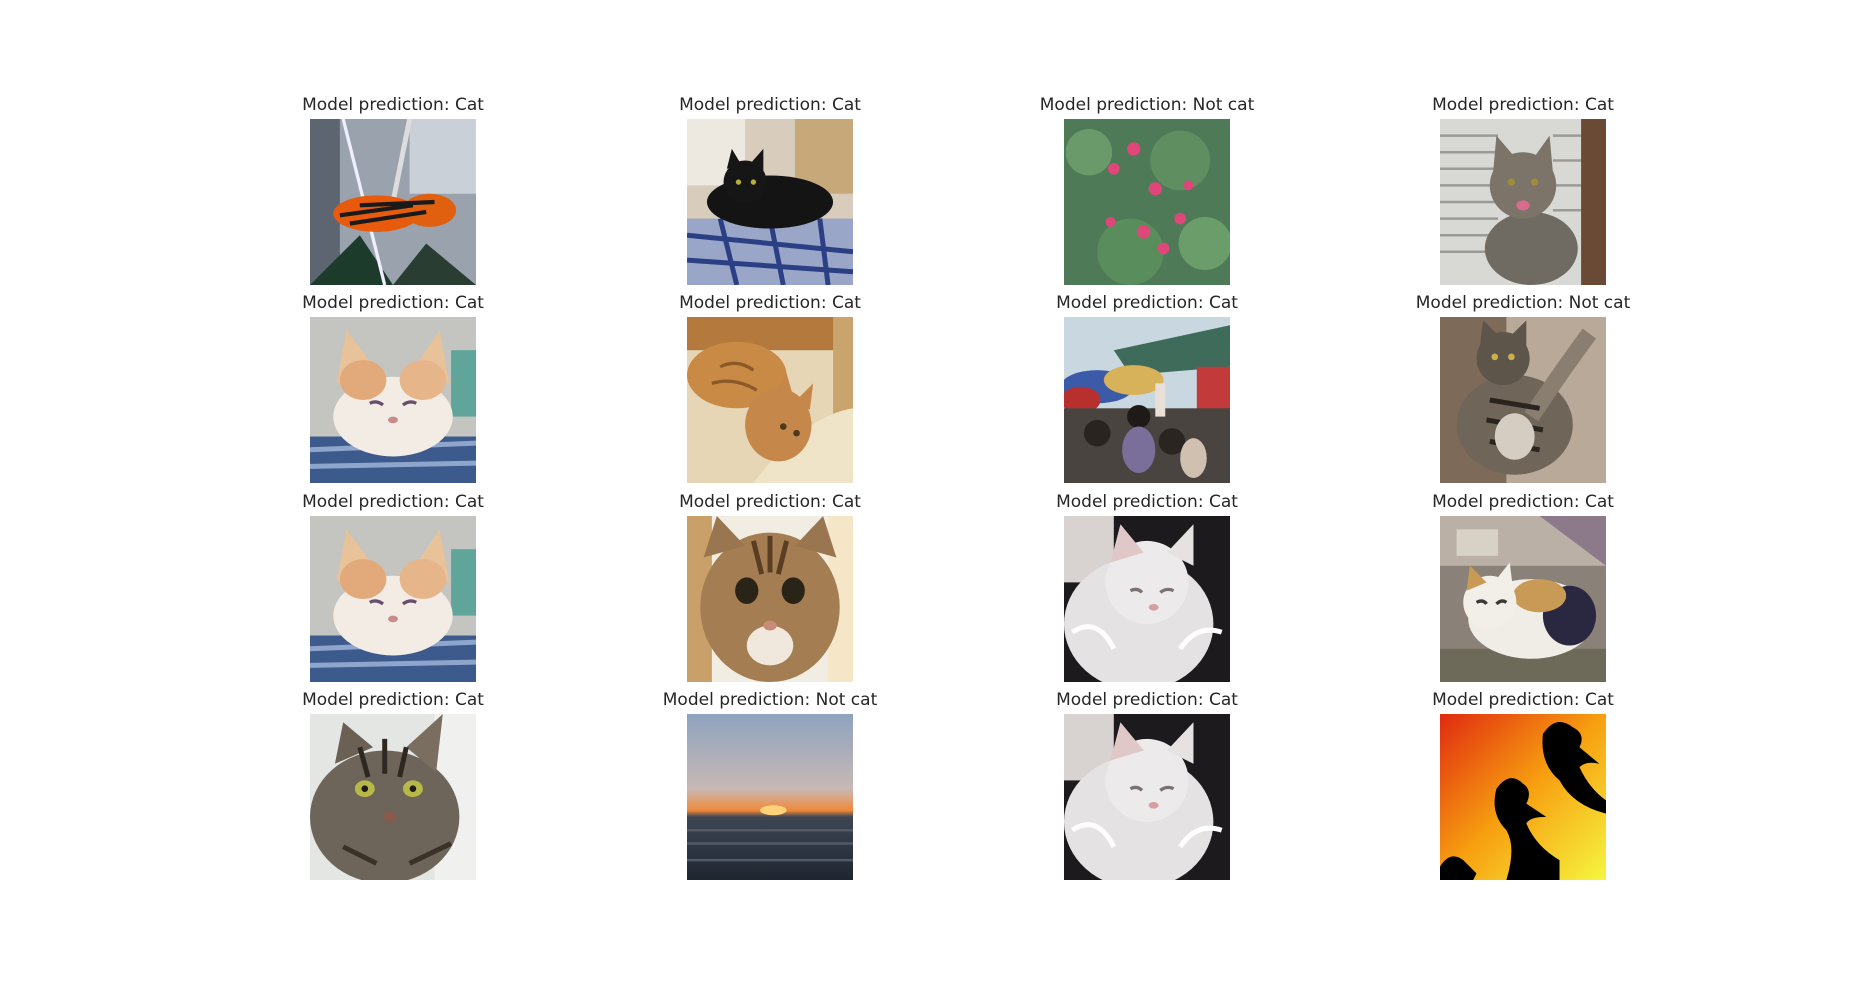 This screenshot has height=983, width=1853. Describe the element at coordinates (393, 797) in the screenshot. I see `tabby-cat-portrait-image` at that location.